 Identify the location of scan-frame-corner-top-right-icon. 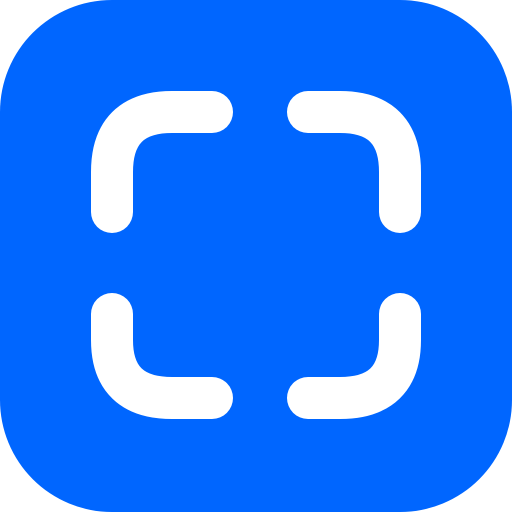
(354, 162).